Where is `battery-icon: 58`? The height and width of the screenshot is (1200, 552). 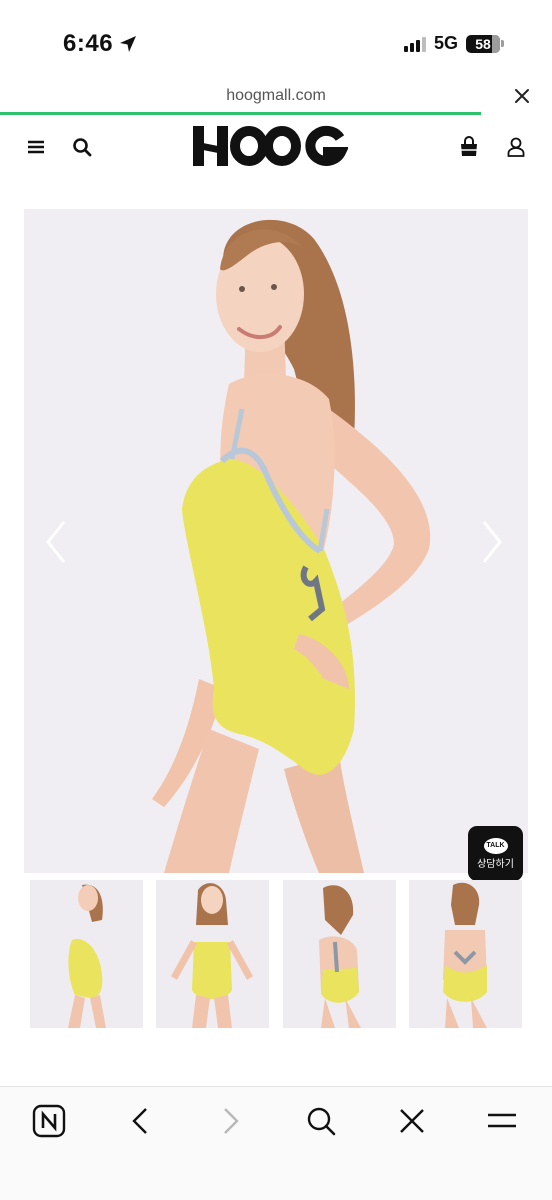
battery-icon: 58 is located at coordinates (485, 43).